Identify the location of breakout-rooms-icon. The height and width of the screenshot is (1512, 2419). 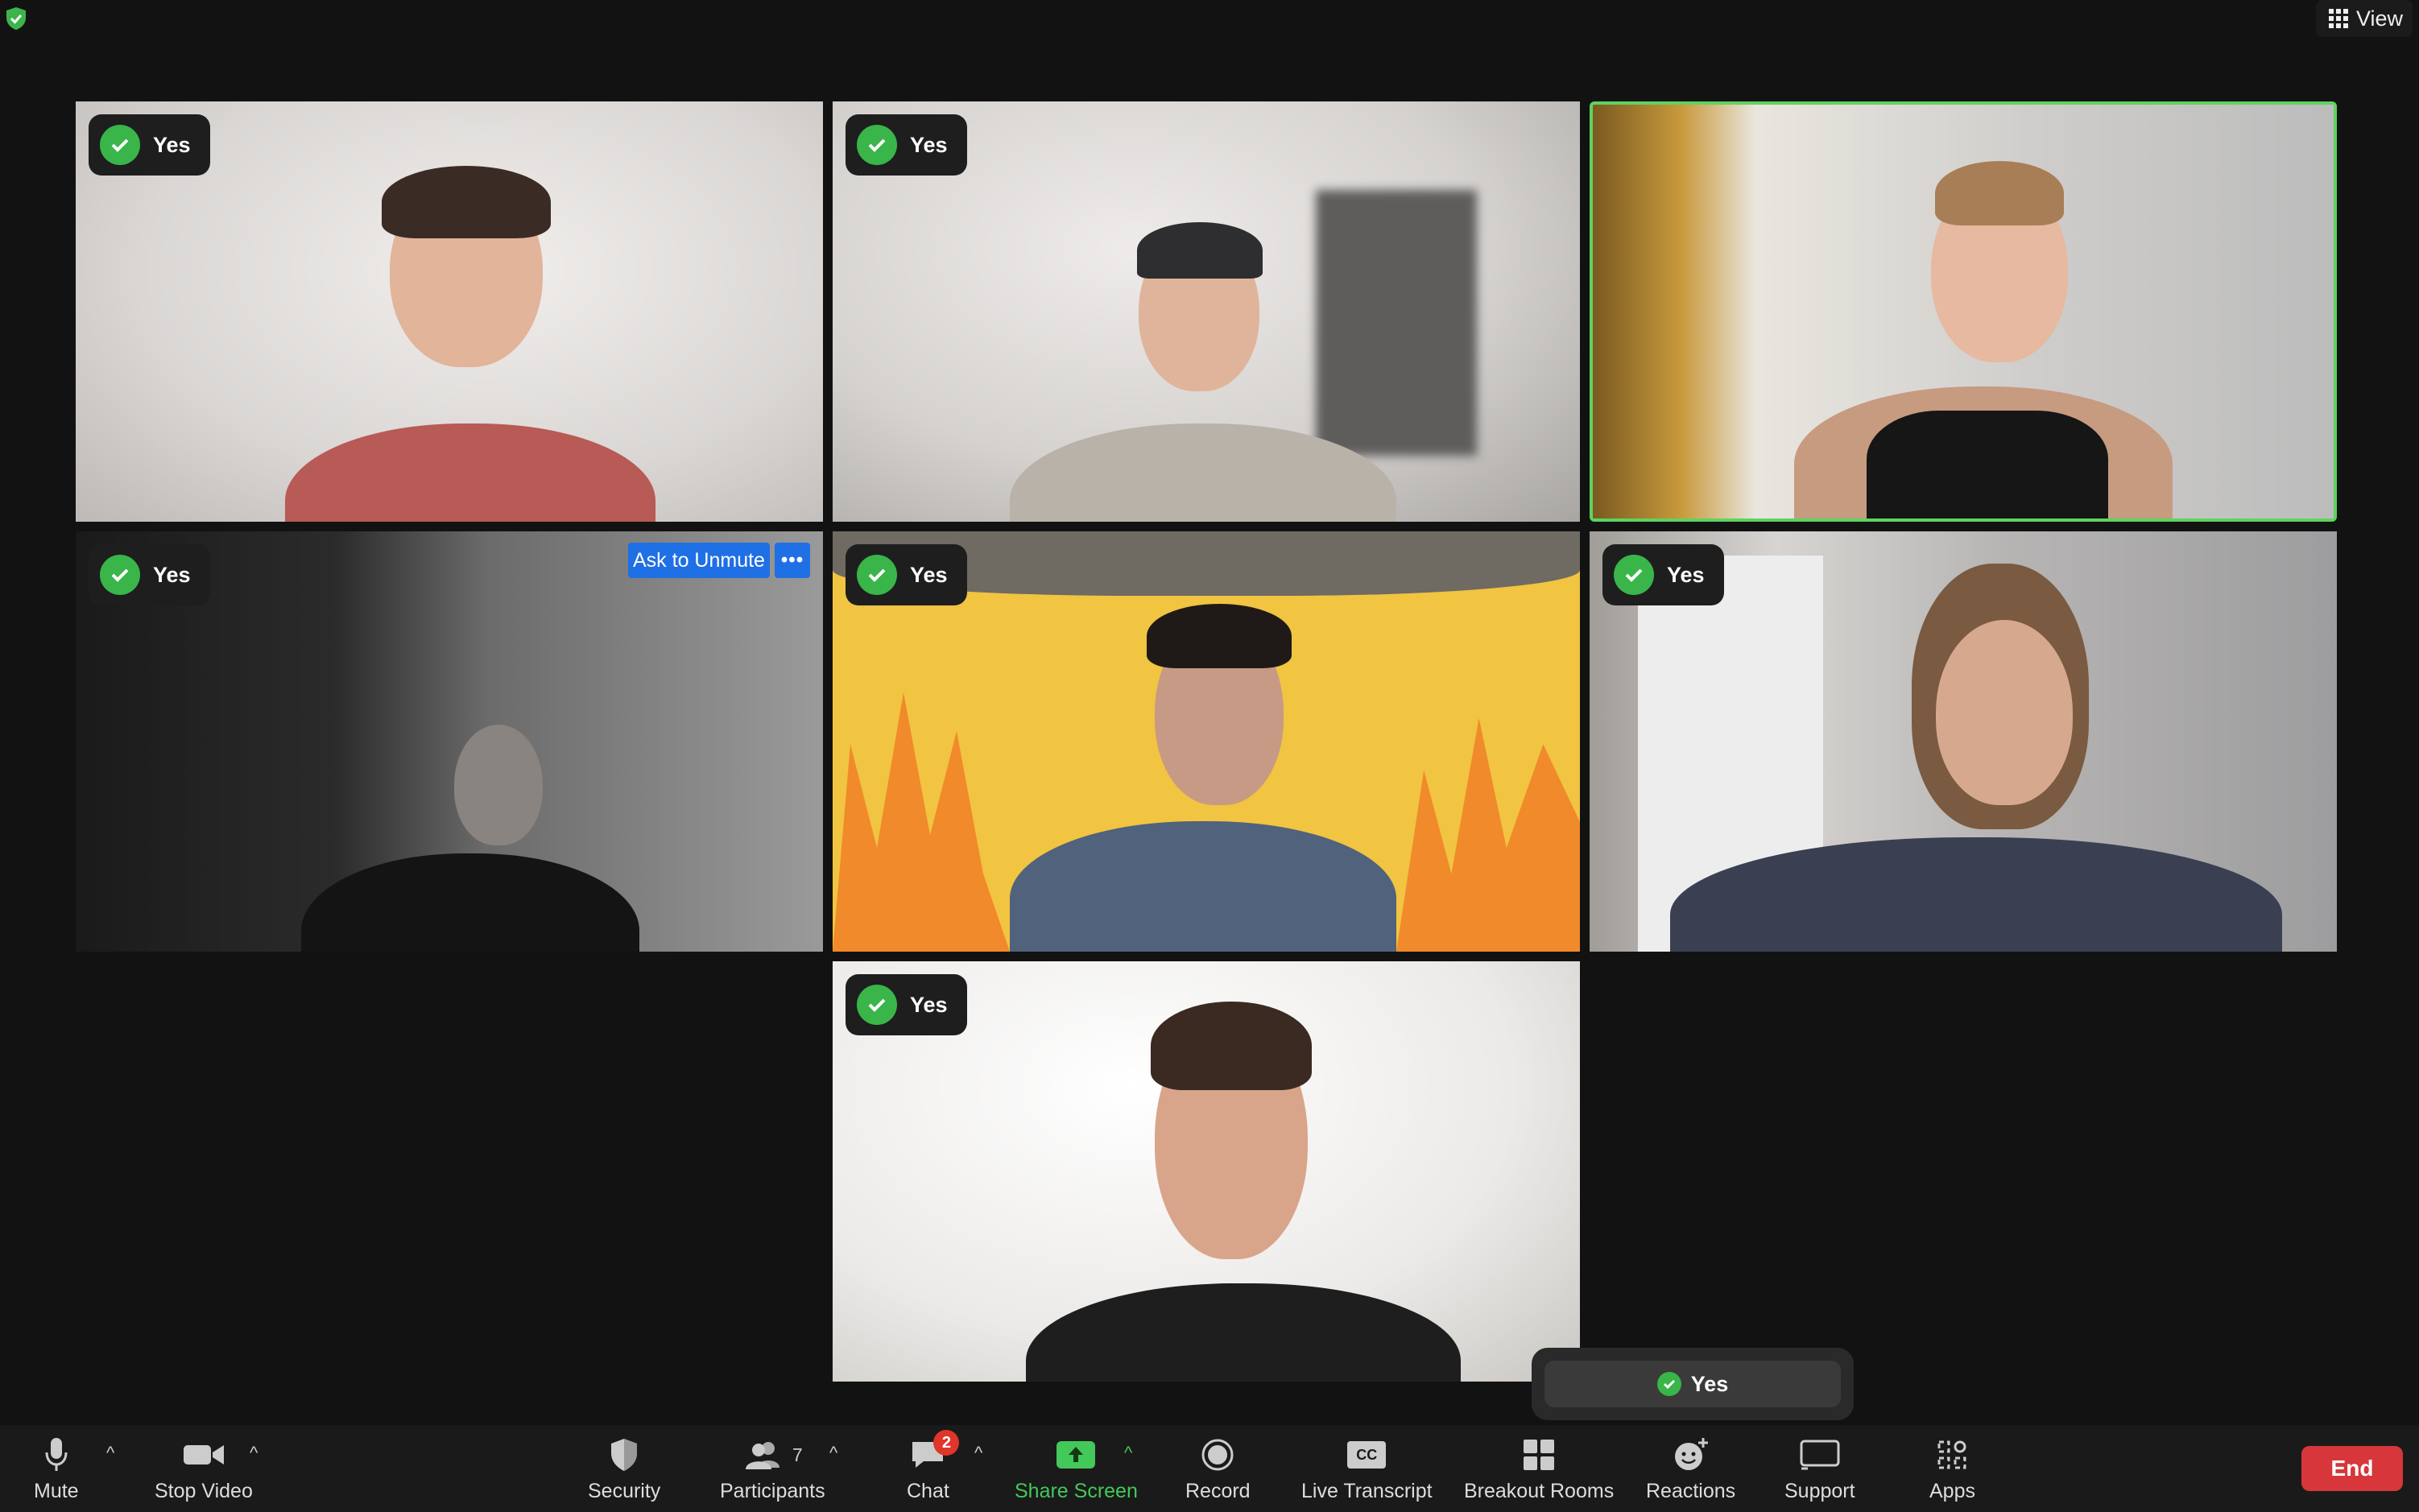
(1539, 1455).